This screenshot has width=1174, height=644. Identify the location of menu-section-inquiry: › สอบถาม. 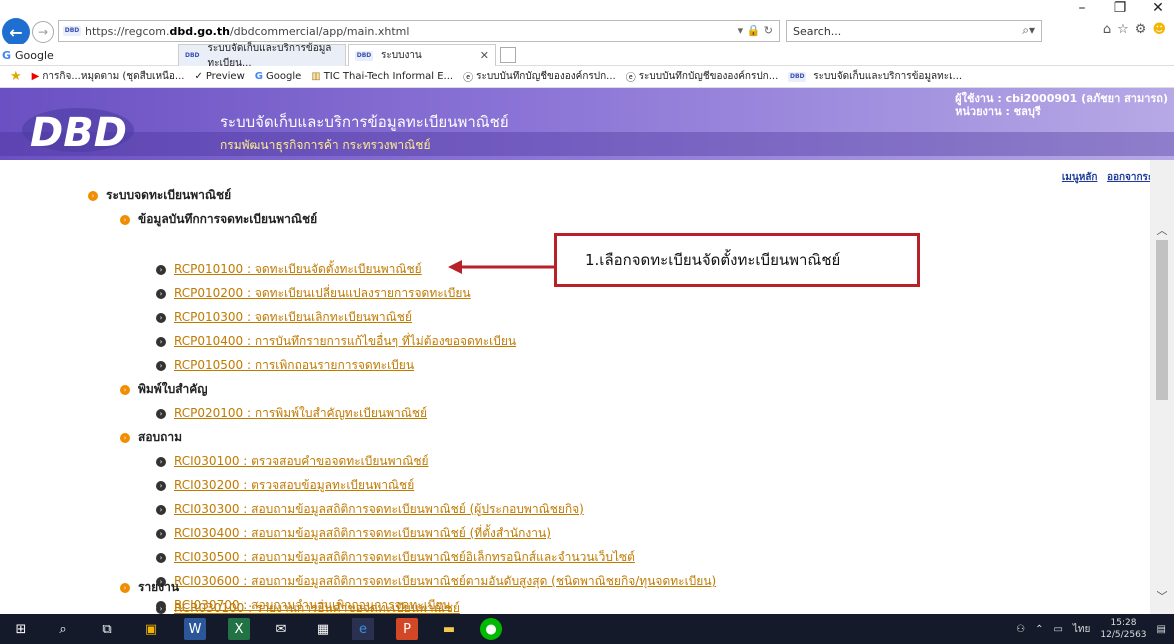
(151, 437).